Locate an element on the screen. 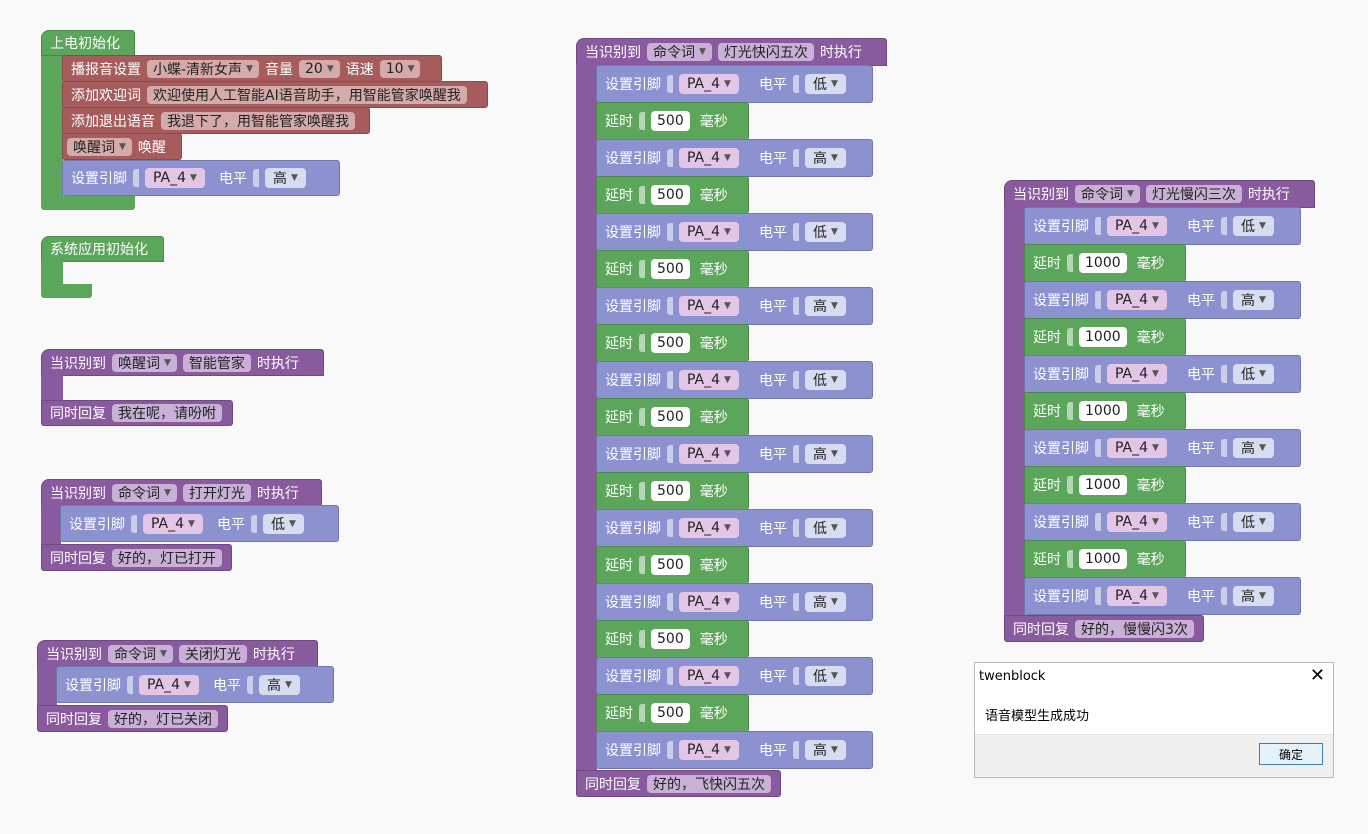 The width and height of the screenshot is (1368, 834). exit-voice-block: 添加退出语音 我退下了，用智能管家唤醒我 is located at coordinates (216, 120).